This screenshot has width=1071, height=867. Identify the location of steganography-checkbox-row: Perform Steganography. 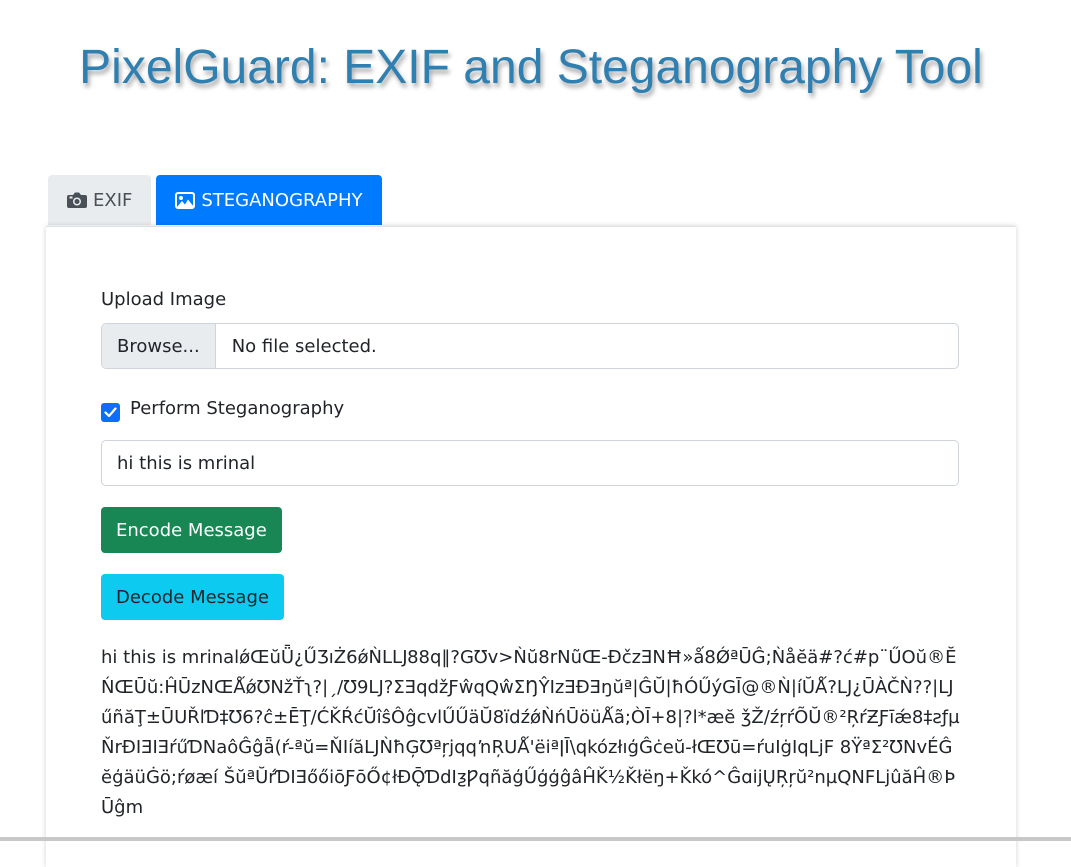
(222, 408).